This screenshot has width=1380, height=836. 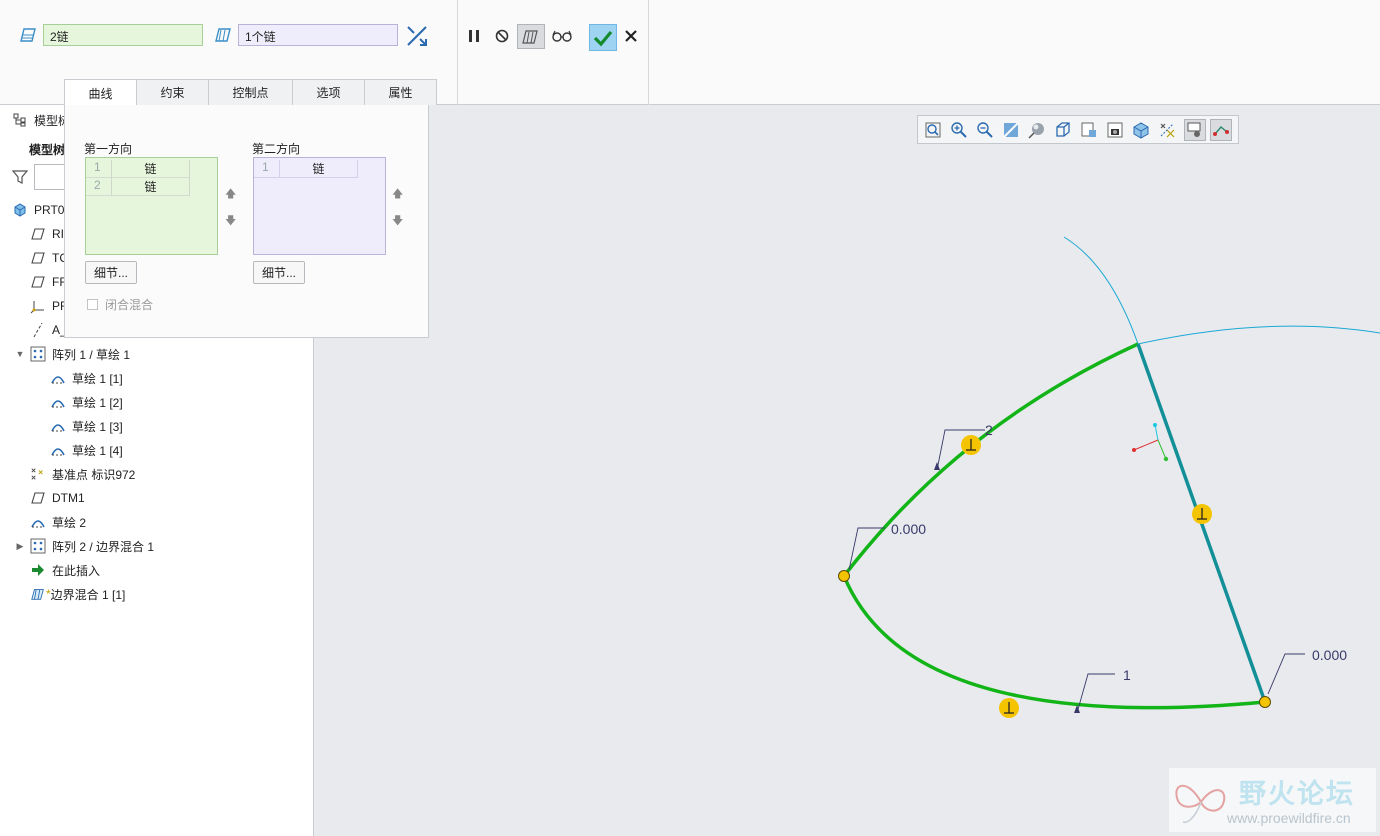 I want to click on closed-blend-checkbox: 闭合混合, so click(x=120, y=304).